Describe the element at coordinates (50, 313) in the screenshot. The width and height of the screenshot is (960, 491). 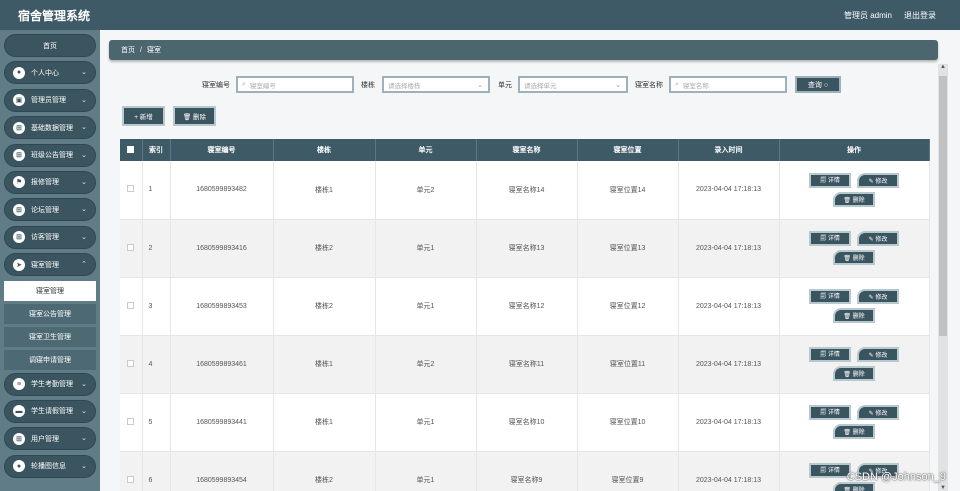
I see `sidebar-subitem-dorm-notice: 寝室公告管理` at that location.